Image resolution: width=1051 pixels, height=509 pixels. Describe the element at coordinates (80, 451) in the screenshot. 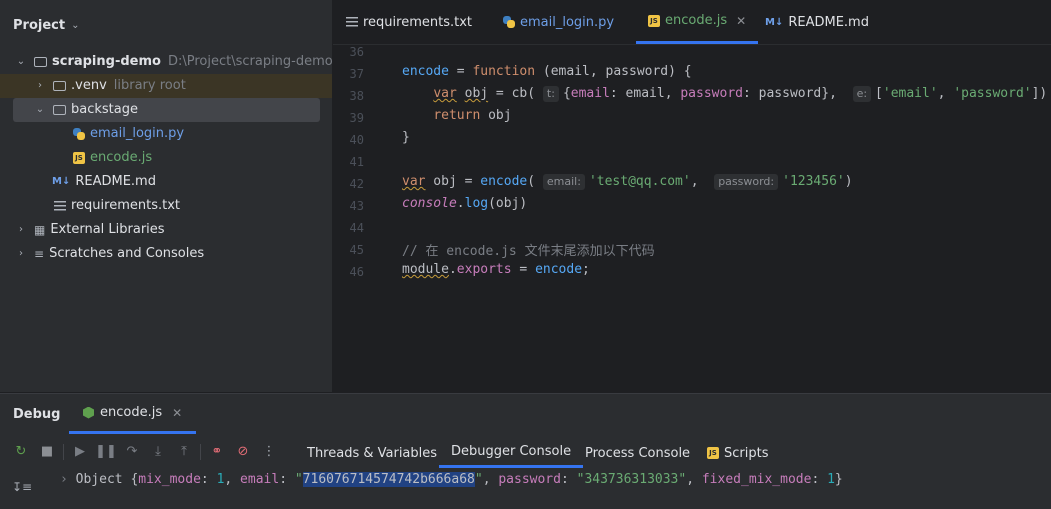

I see `resume-icon: ▶` at that location.